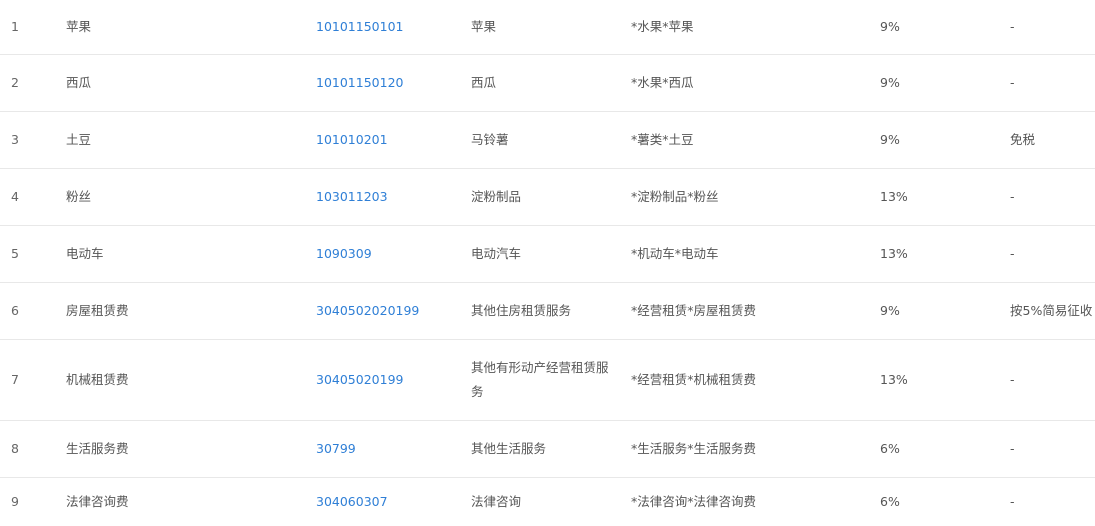 The height and width of the screenshot is (526, 1095). I want to click on row-index-cell: 5, so click(31, 254).